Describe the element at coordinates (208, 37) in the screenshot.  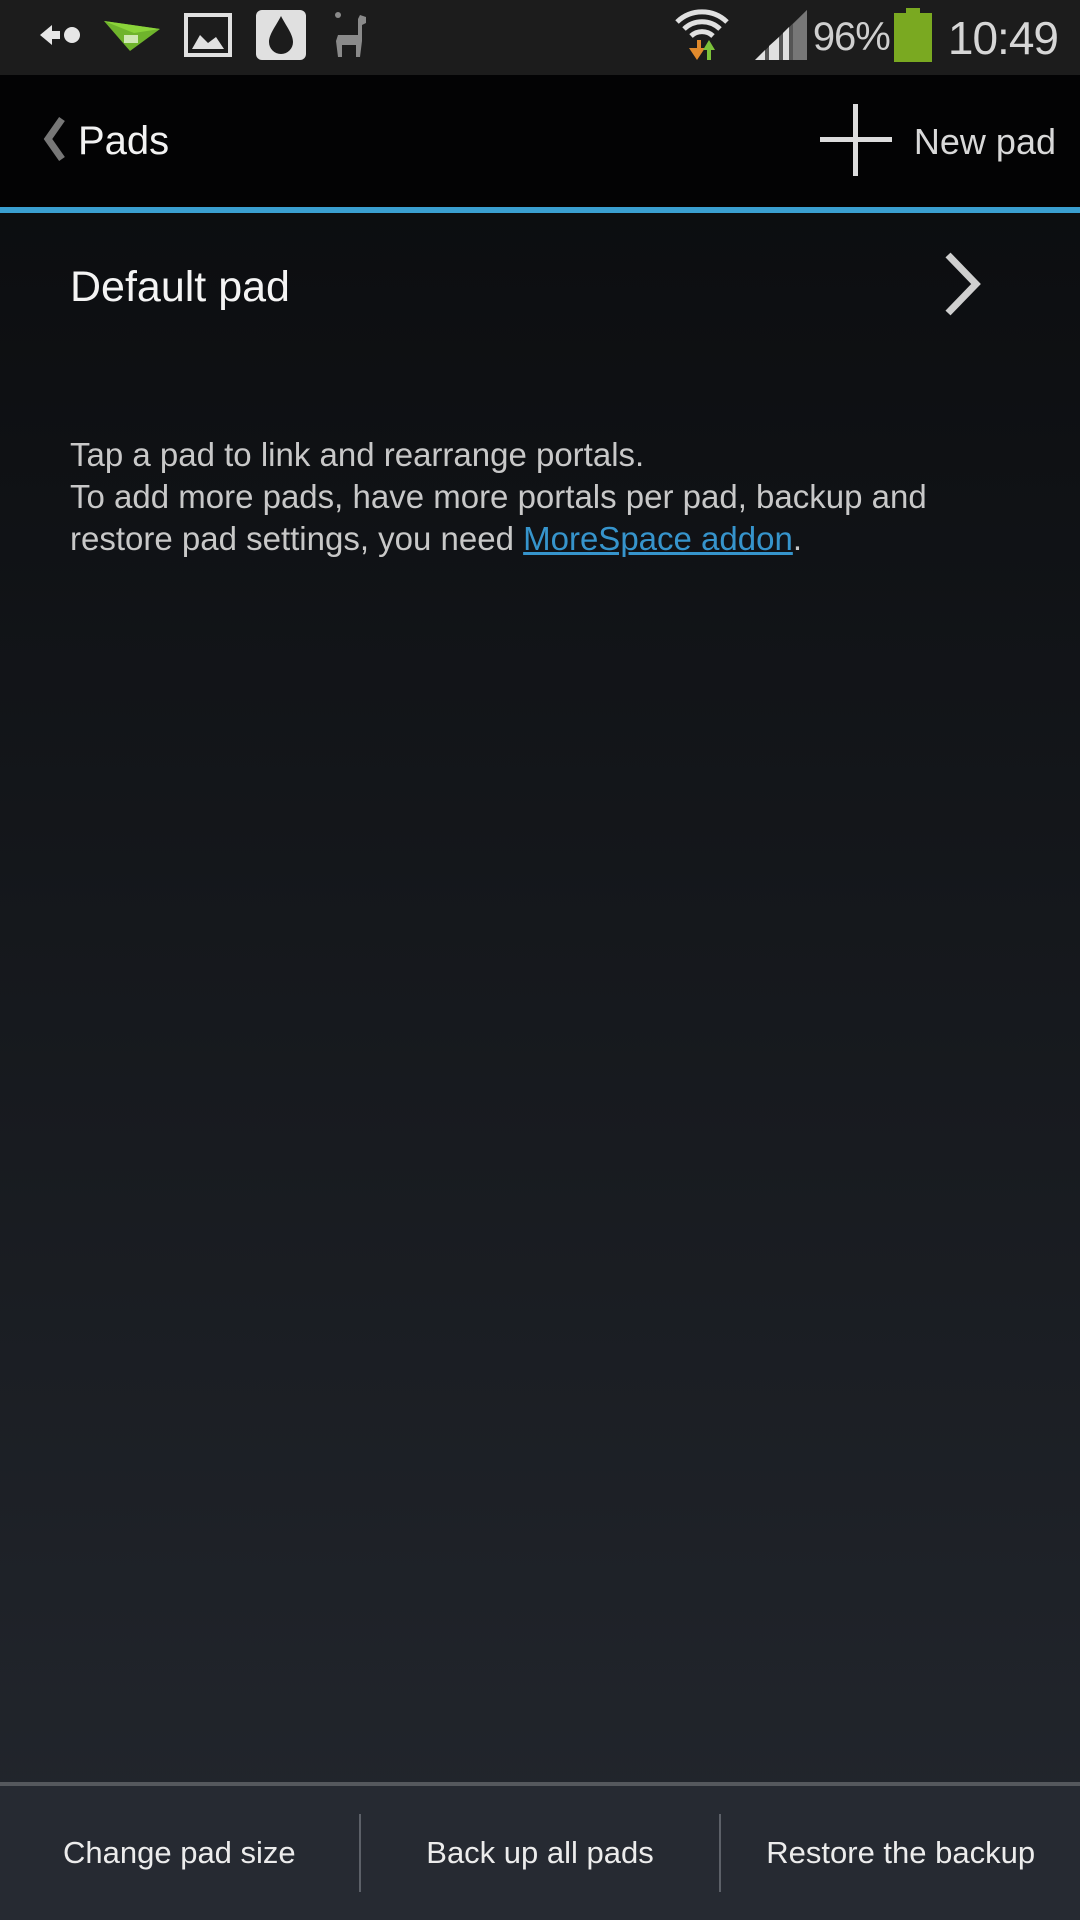
I see `gallery-image-icon` at that location.